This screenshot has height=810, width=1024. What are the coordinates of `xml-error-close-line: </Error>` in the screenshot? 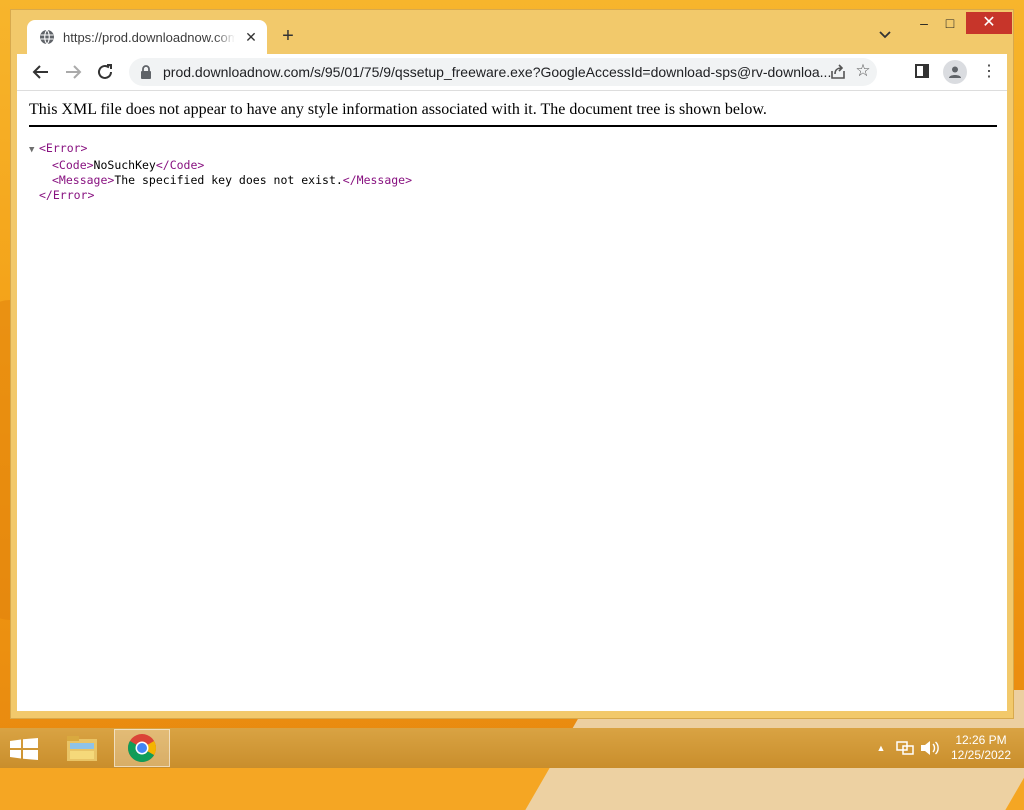 It's located at (220, 195).